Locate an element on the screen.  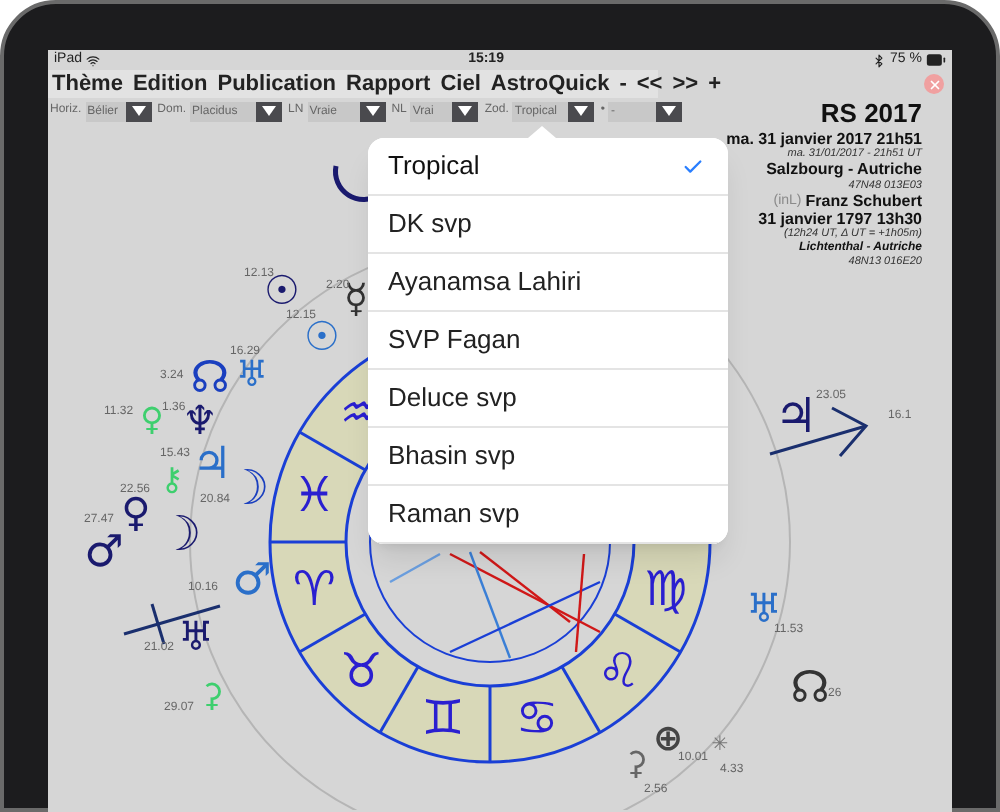
chart-title: RS 2017 is located at coordinates (871, 115).